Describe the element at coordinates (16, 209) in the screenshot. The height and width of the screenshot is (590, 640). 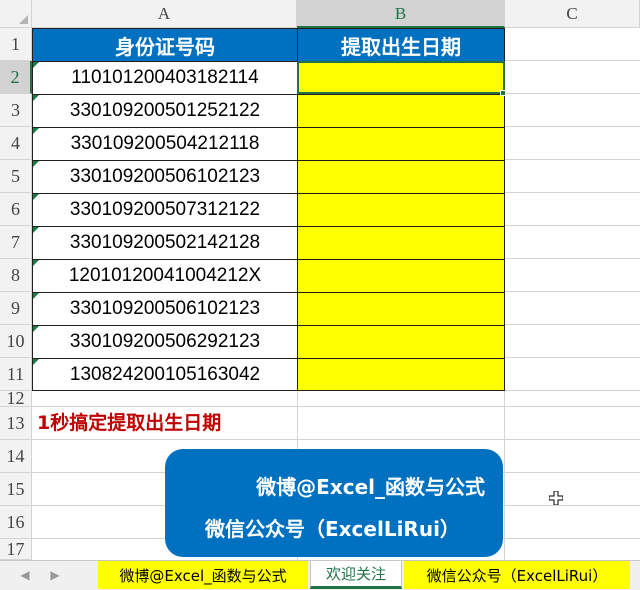
I see `row-header-6: 6` at that location.